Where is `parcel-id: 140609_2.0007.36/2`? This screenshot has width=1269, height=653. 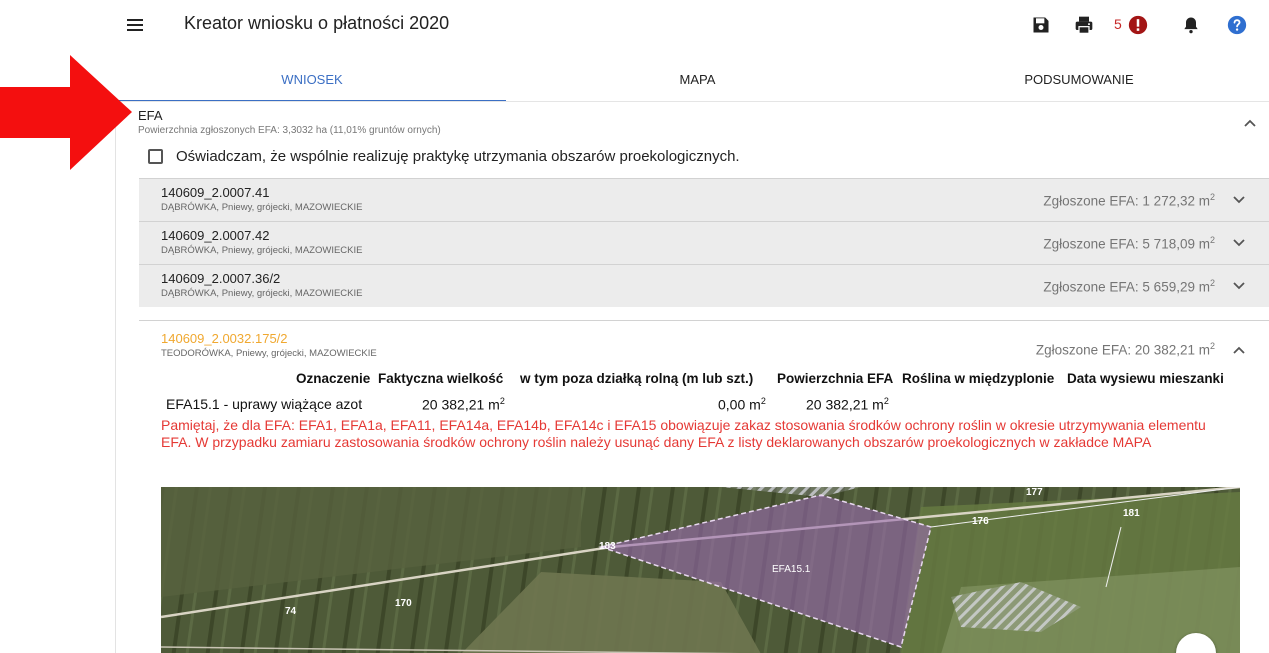 parcel-id: 140609_2.0007.36/2 is located at coordinates (221, 278).